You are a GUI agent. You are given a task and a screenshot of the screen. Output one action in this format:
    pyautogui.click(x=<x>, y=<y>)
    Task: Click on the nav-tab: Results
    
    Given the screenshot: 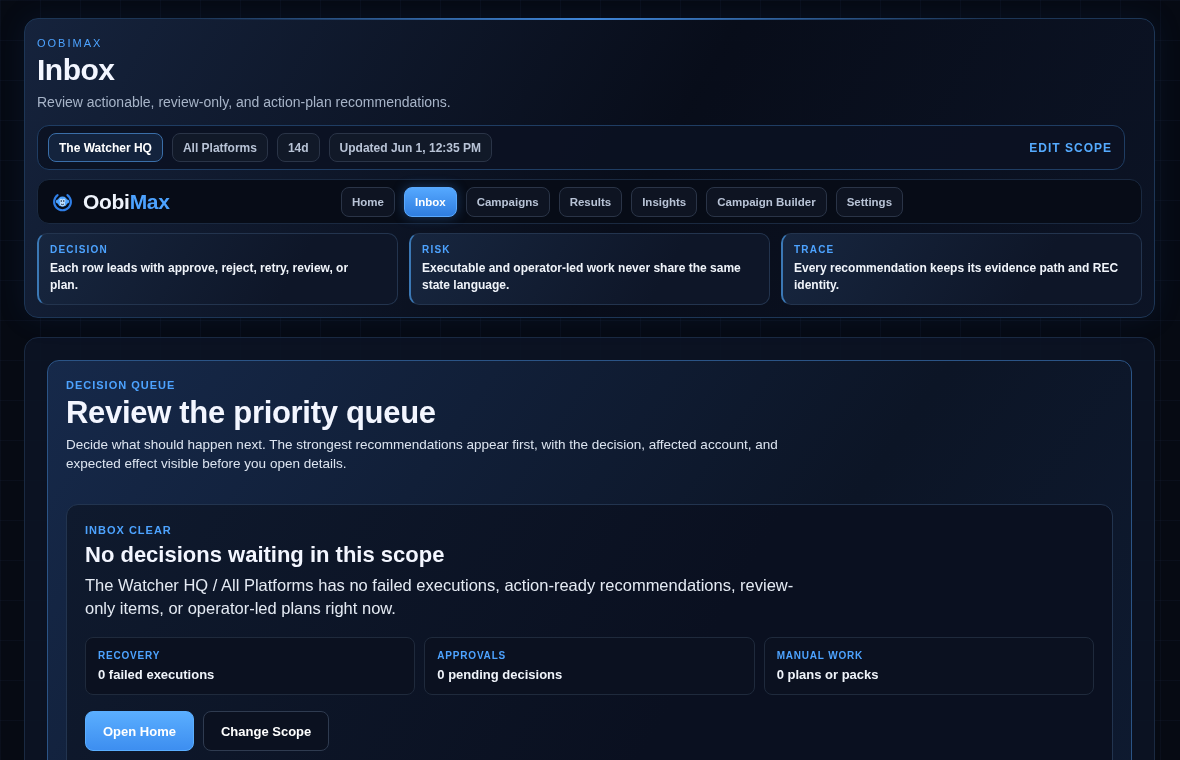 What is the action you would take?
    pyautogui.click(x=590, y=201)
    